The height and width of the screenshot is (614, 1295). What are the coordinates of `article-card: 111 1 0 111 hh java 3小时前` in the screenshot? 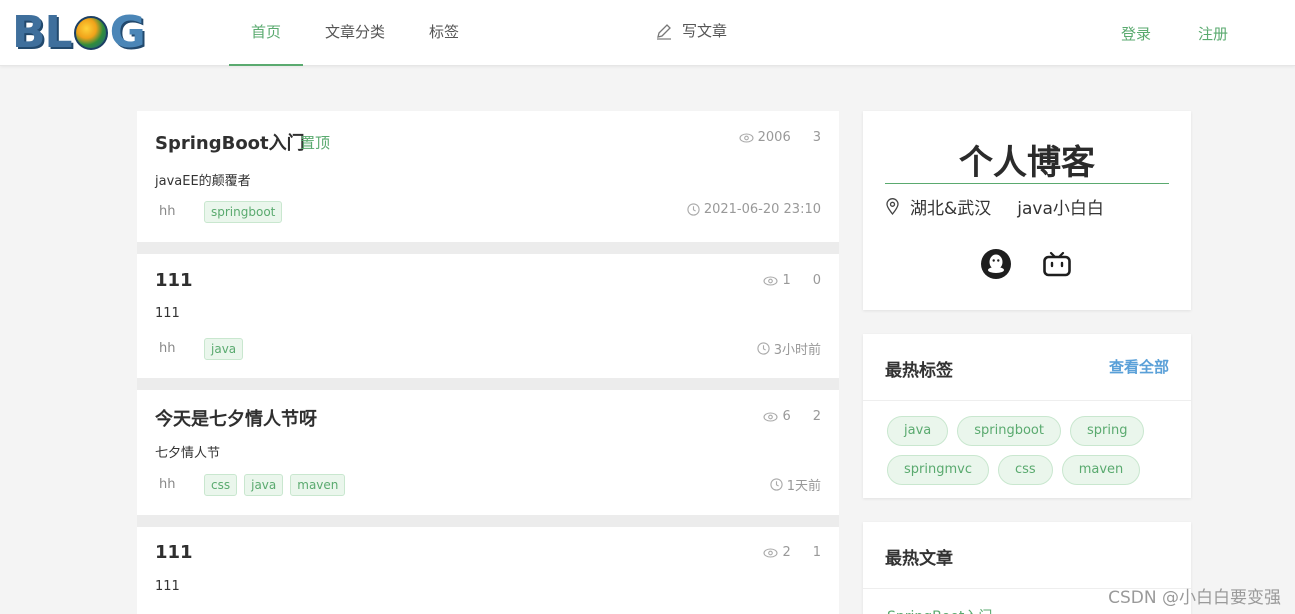 It's located at (488, 322).